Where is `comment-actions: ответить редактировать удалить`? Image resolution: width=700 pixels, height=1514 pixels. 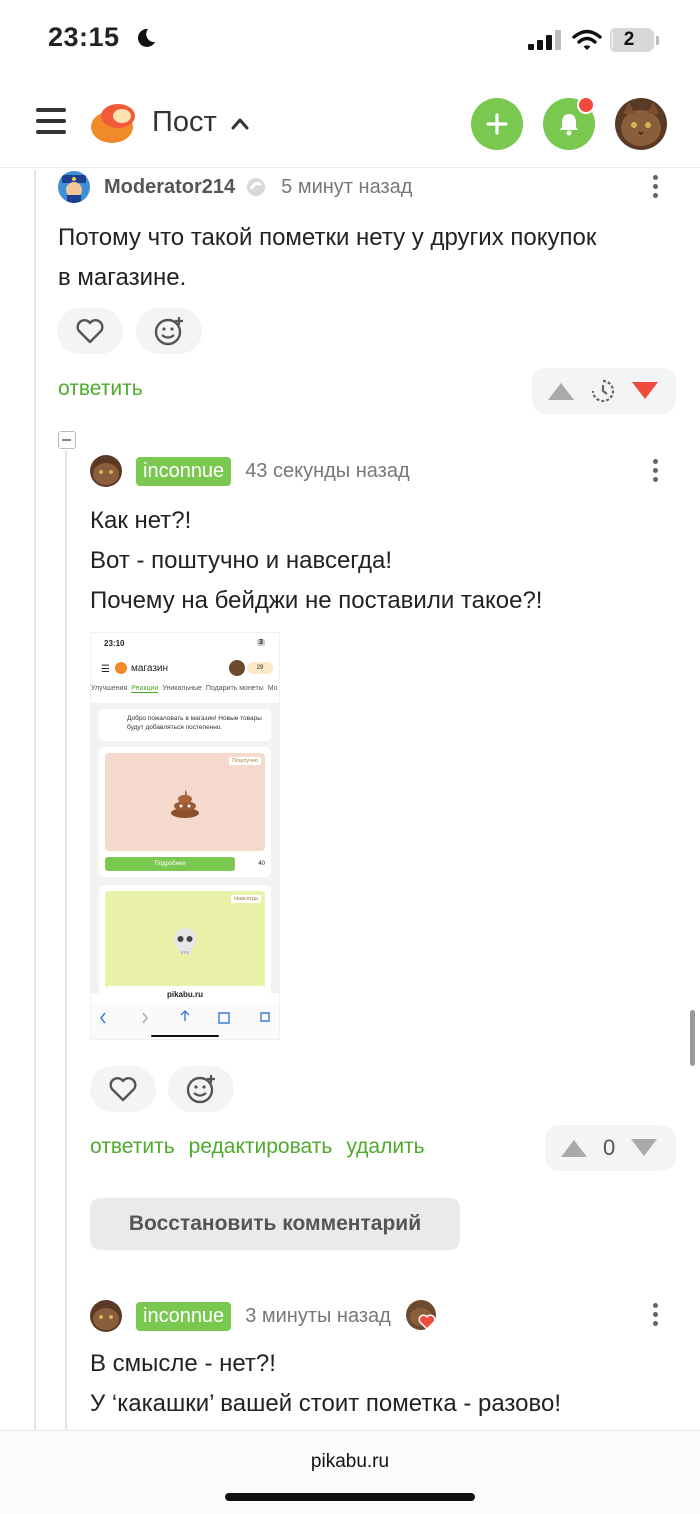 comment-actions: ответить редактировать удалить is located at coordinates (264, 1147).